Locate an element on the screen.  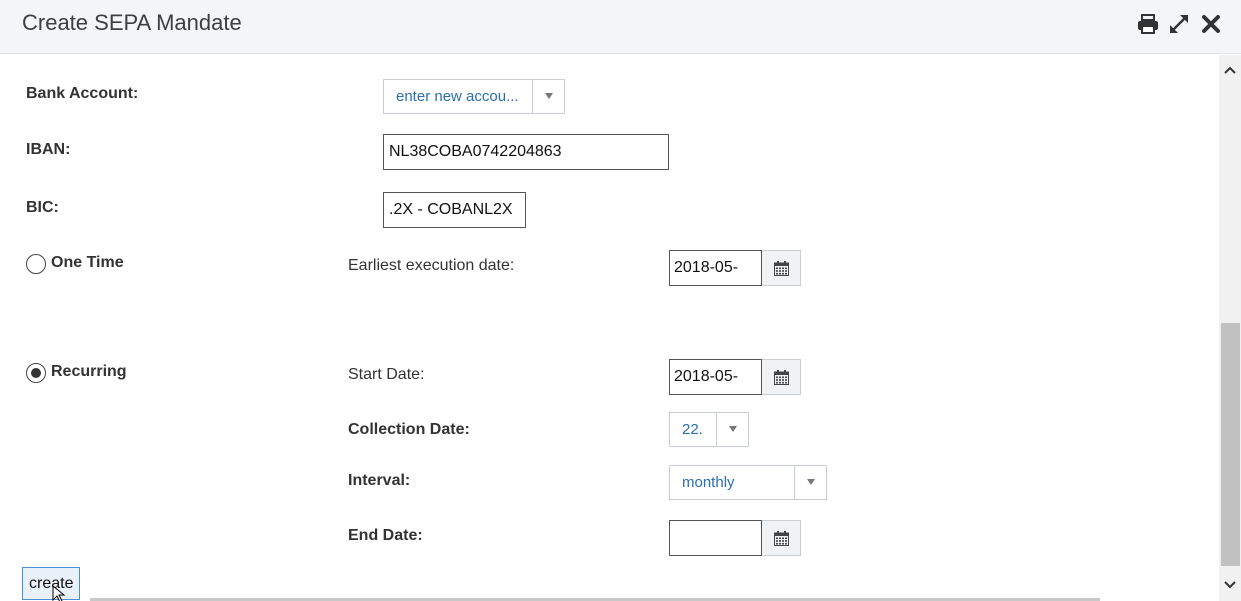
end-date-picker is located at coordinates (735, 538).